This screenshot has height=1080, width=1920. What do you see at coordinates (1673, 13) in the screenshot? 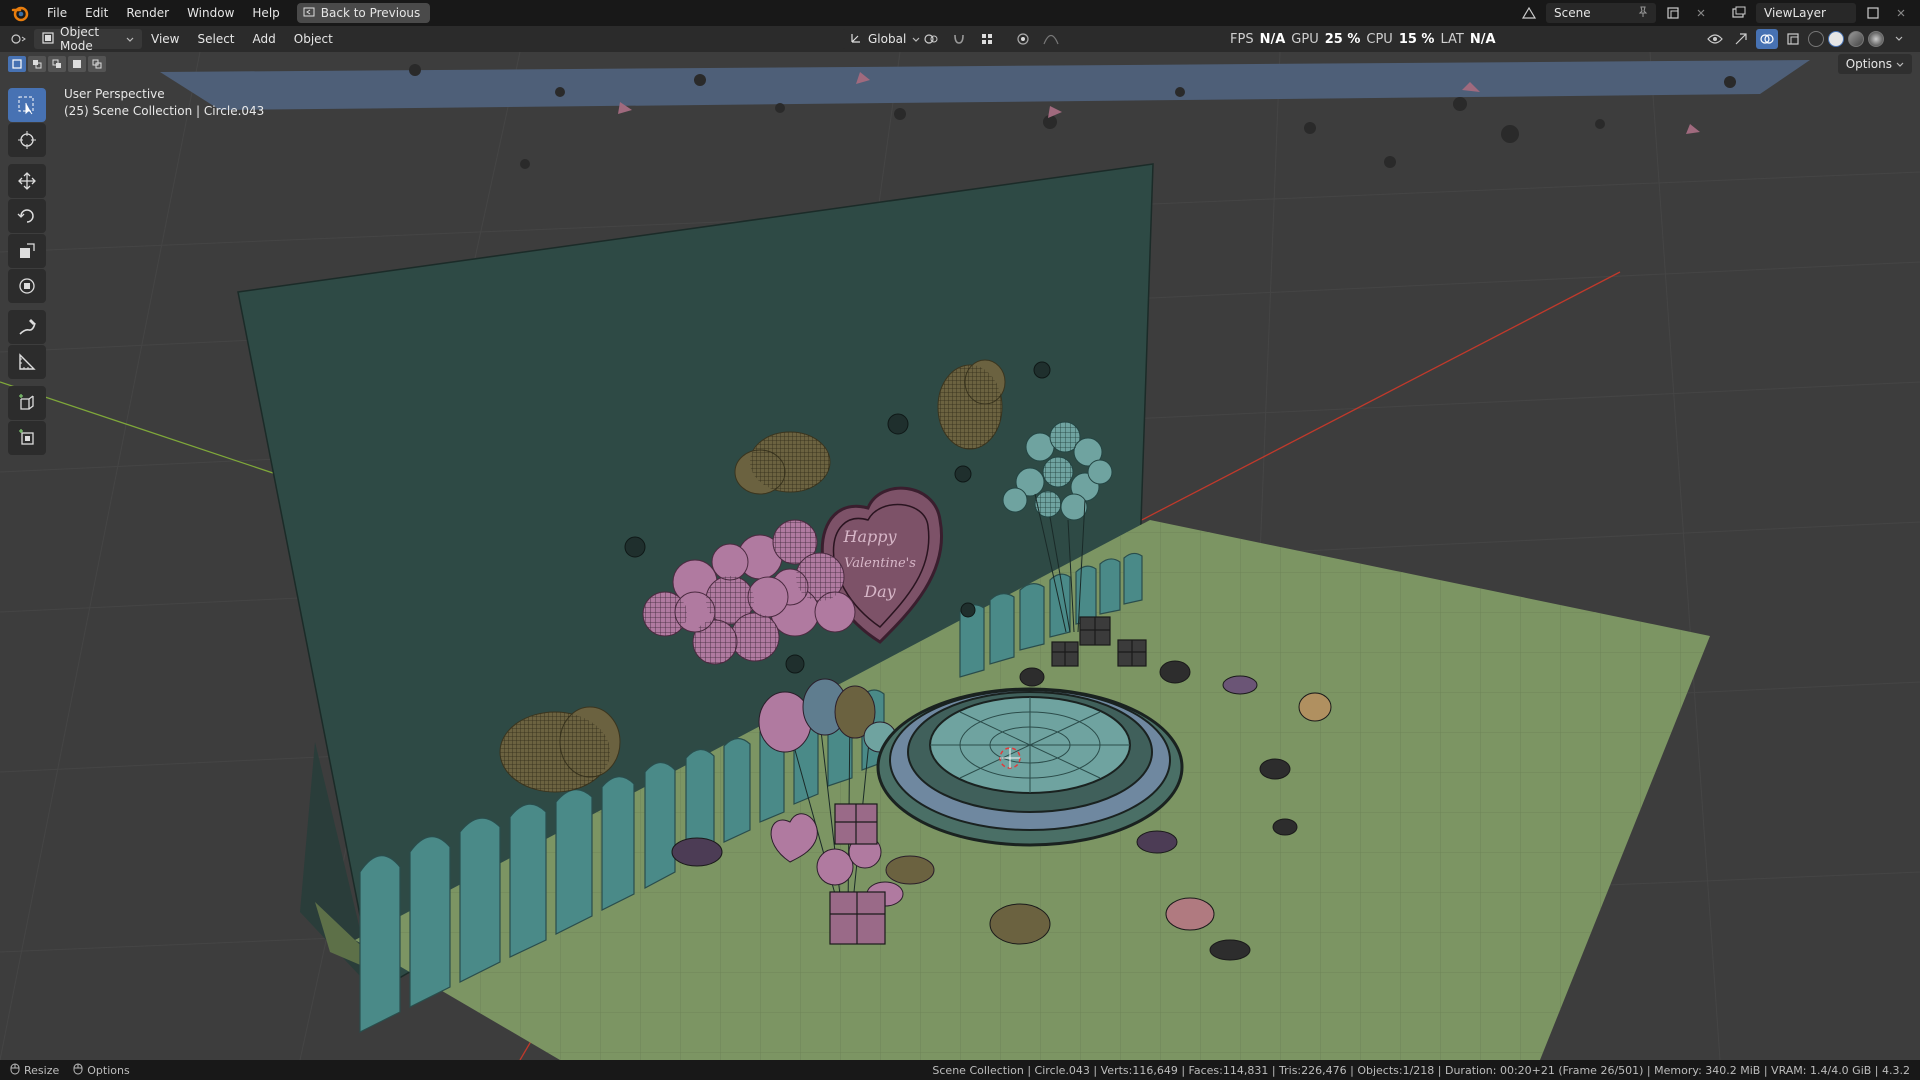
I see `new-scene-icon` at bounding box center [1673, 13].